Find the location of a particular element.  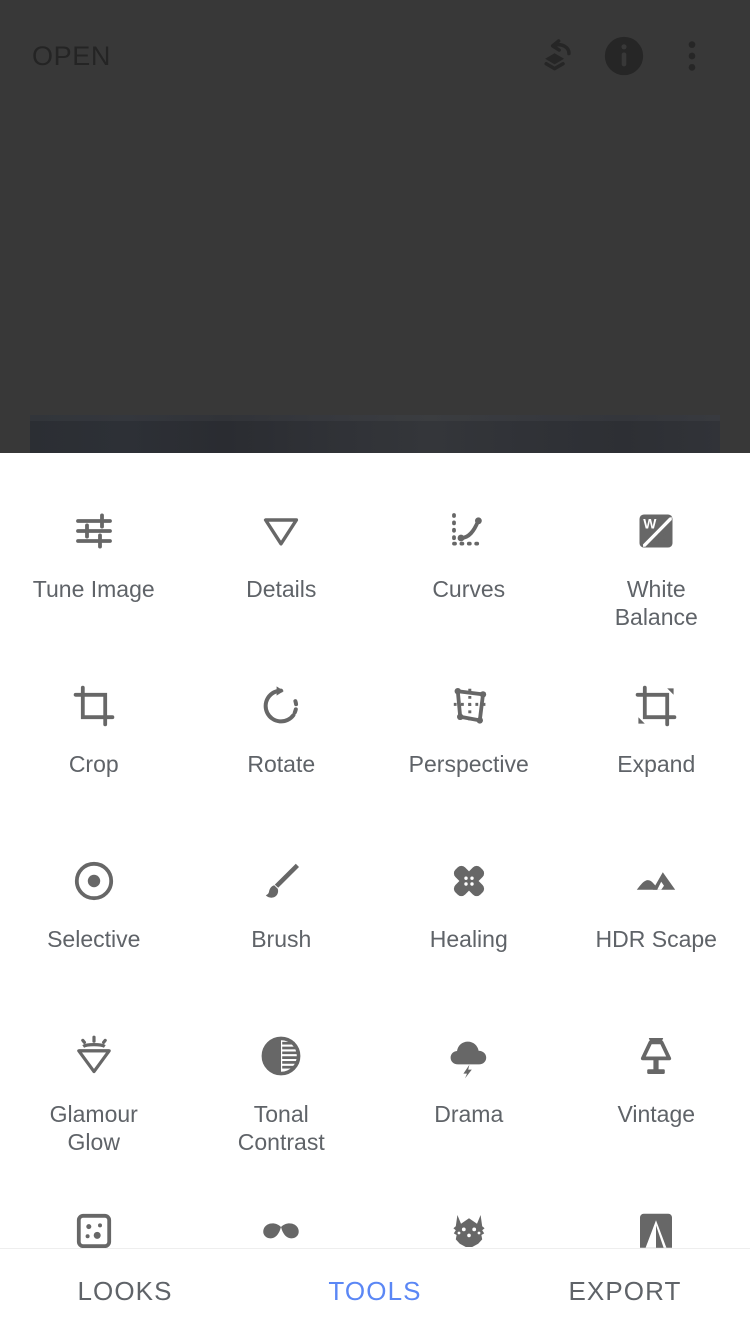

tab-export: EXPORT is located at coordinates (625, 1291).